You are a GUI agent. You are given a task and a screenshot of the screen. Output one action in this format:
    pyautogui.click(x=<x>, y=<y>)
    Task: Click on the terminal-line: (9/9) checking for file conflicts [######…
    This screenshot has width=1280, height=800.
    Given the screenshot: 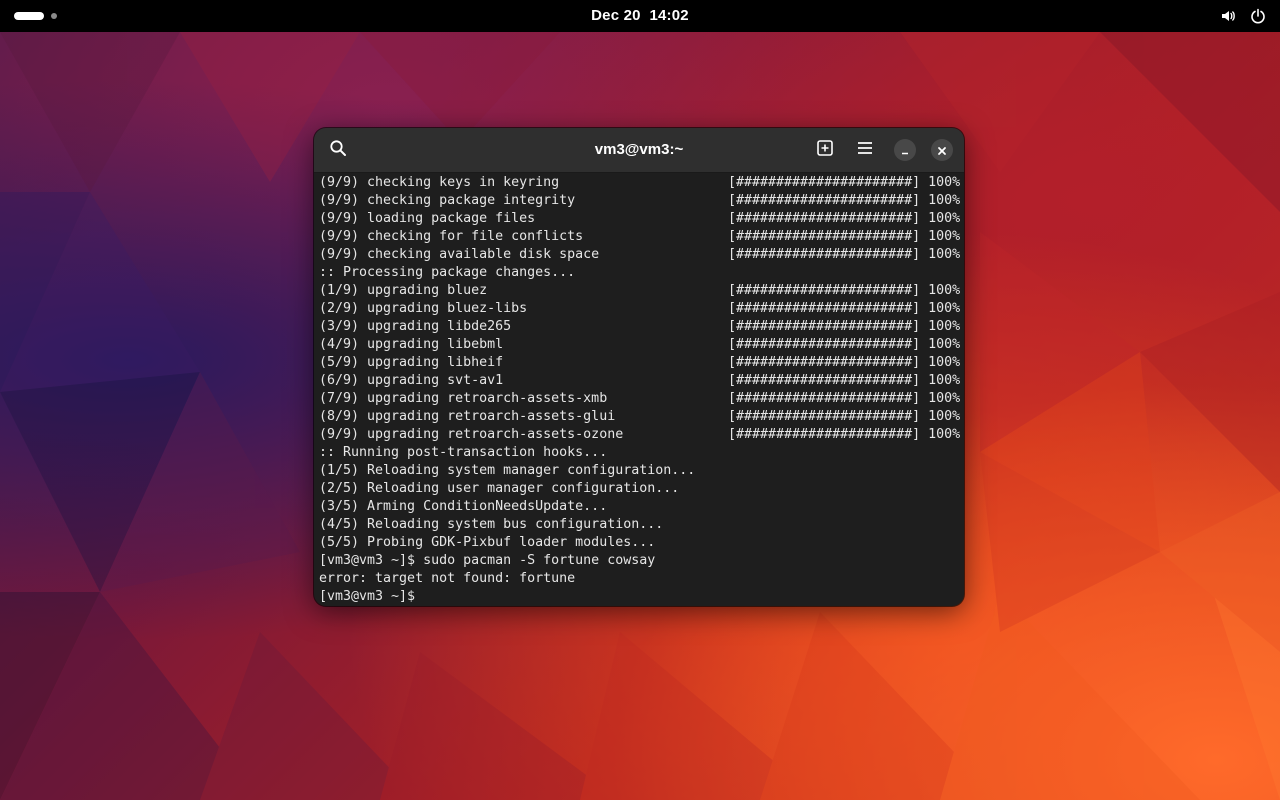 What is the action you would take?
    pyautogui.click(x=640, y=236)
    